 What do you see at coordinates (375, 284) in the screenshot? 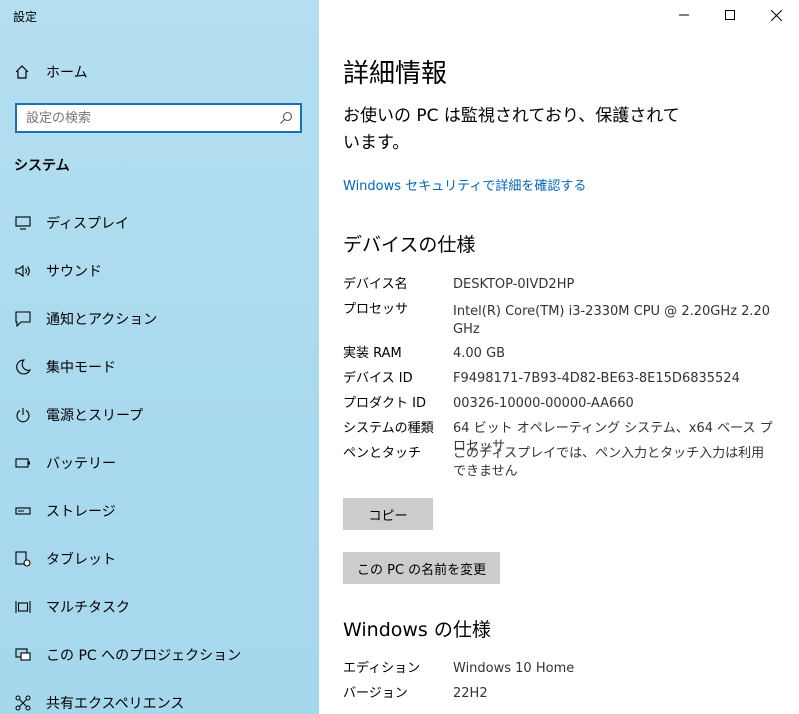
I see `spec-key: デバイス名` at bounding box center [375, 284].